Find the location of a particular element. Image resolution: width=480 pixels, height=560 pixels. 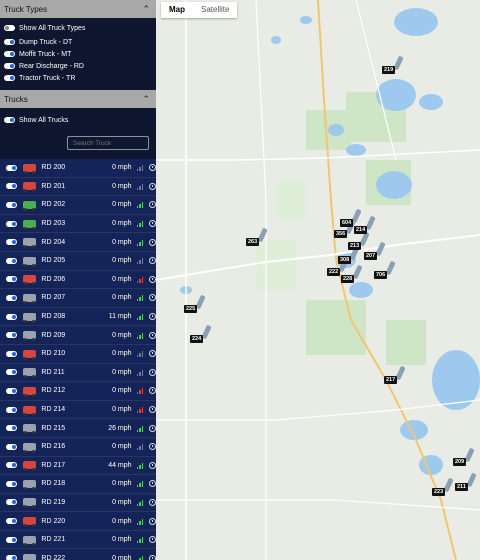

truck-row: RD 206 0 mph is located at coordinates (78, 280).